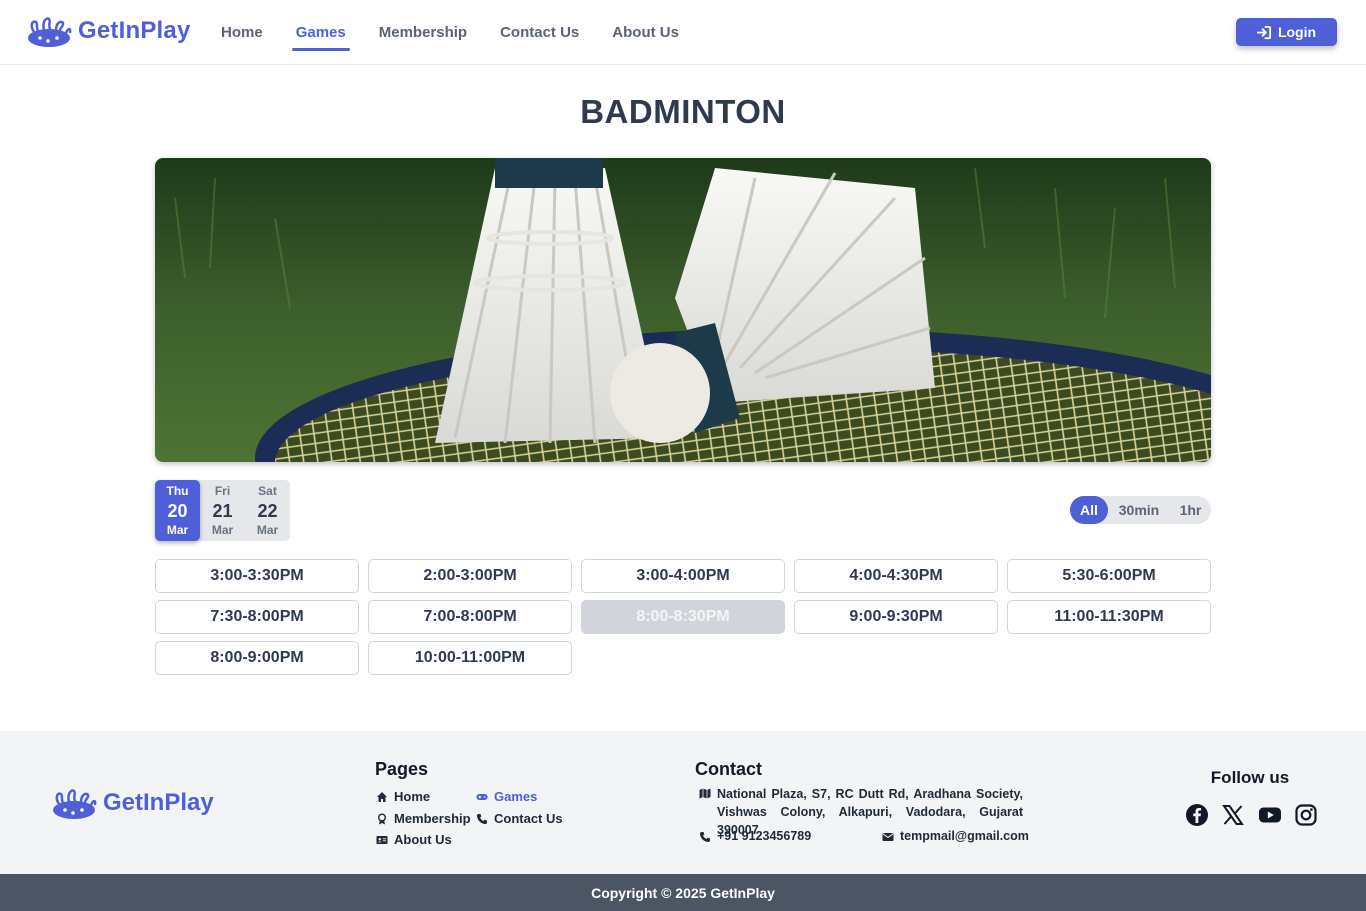 Image resolution: width=1366 pixels, height=911 pixels. What do you see at coordinates (1197, 815) in the screenshot?
I see `facebook-icon` at bounding box center [1197, 815].